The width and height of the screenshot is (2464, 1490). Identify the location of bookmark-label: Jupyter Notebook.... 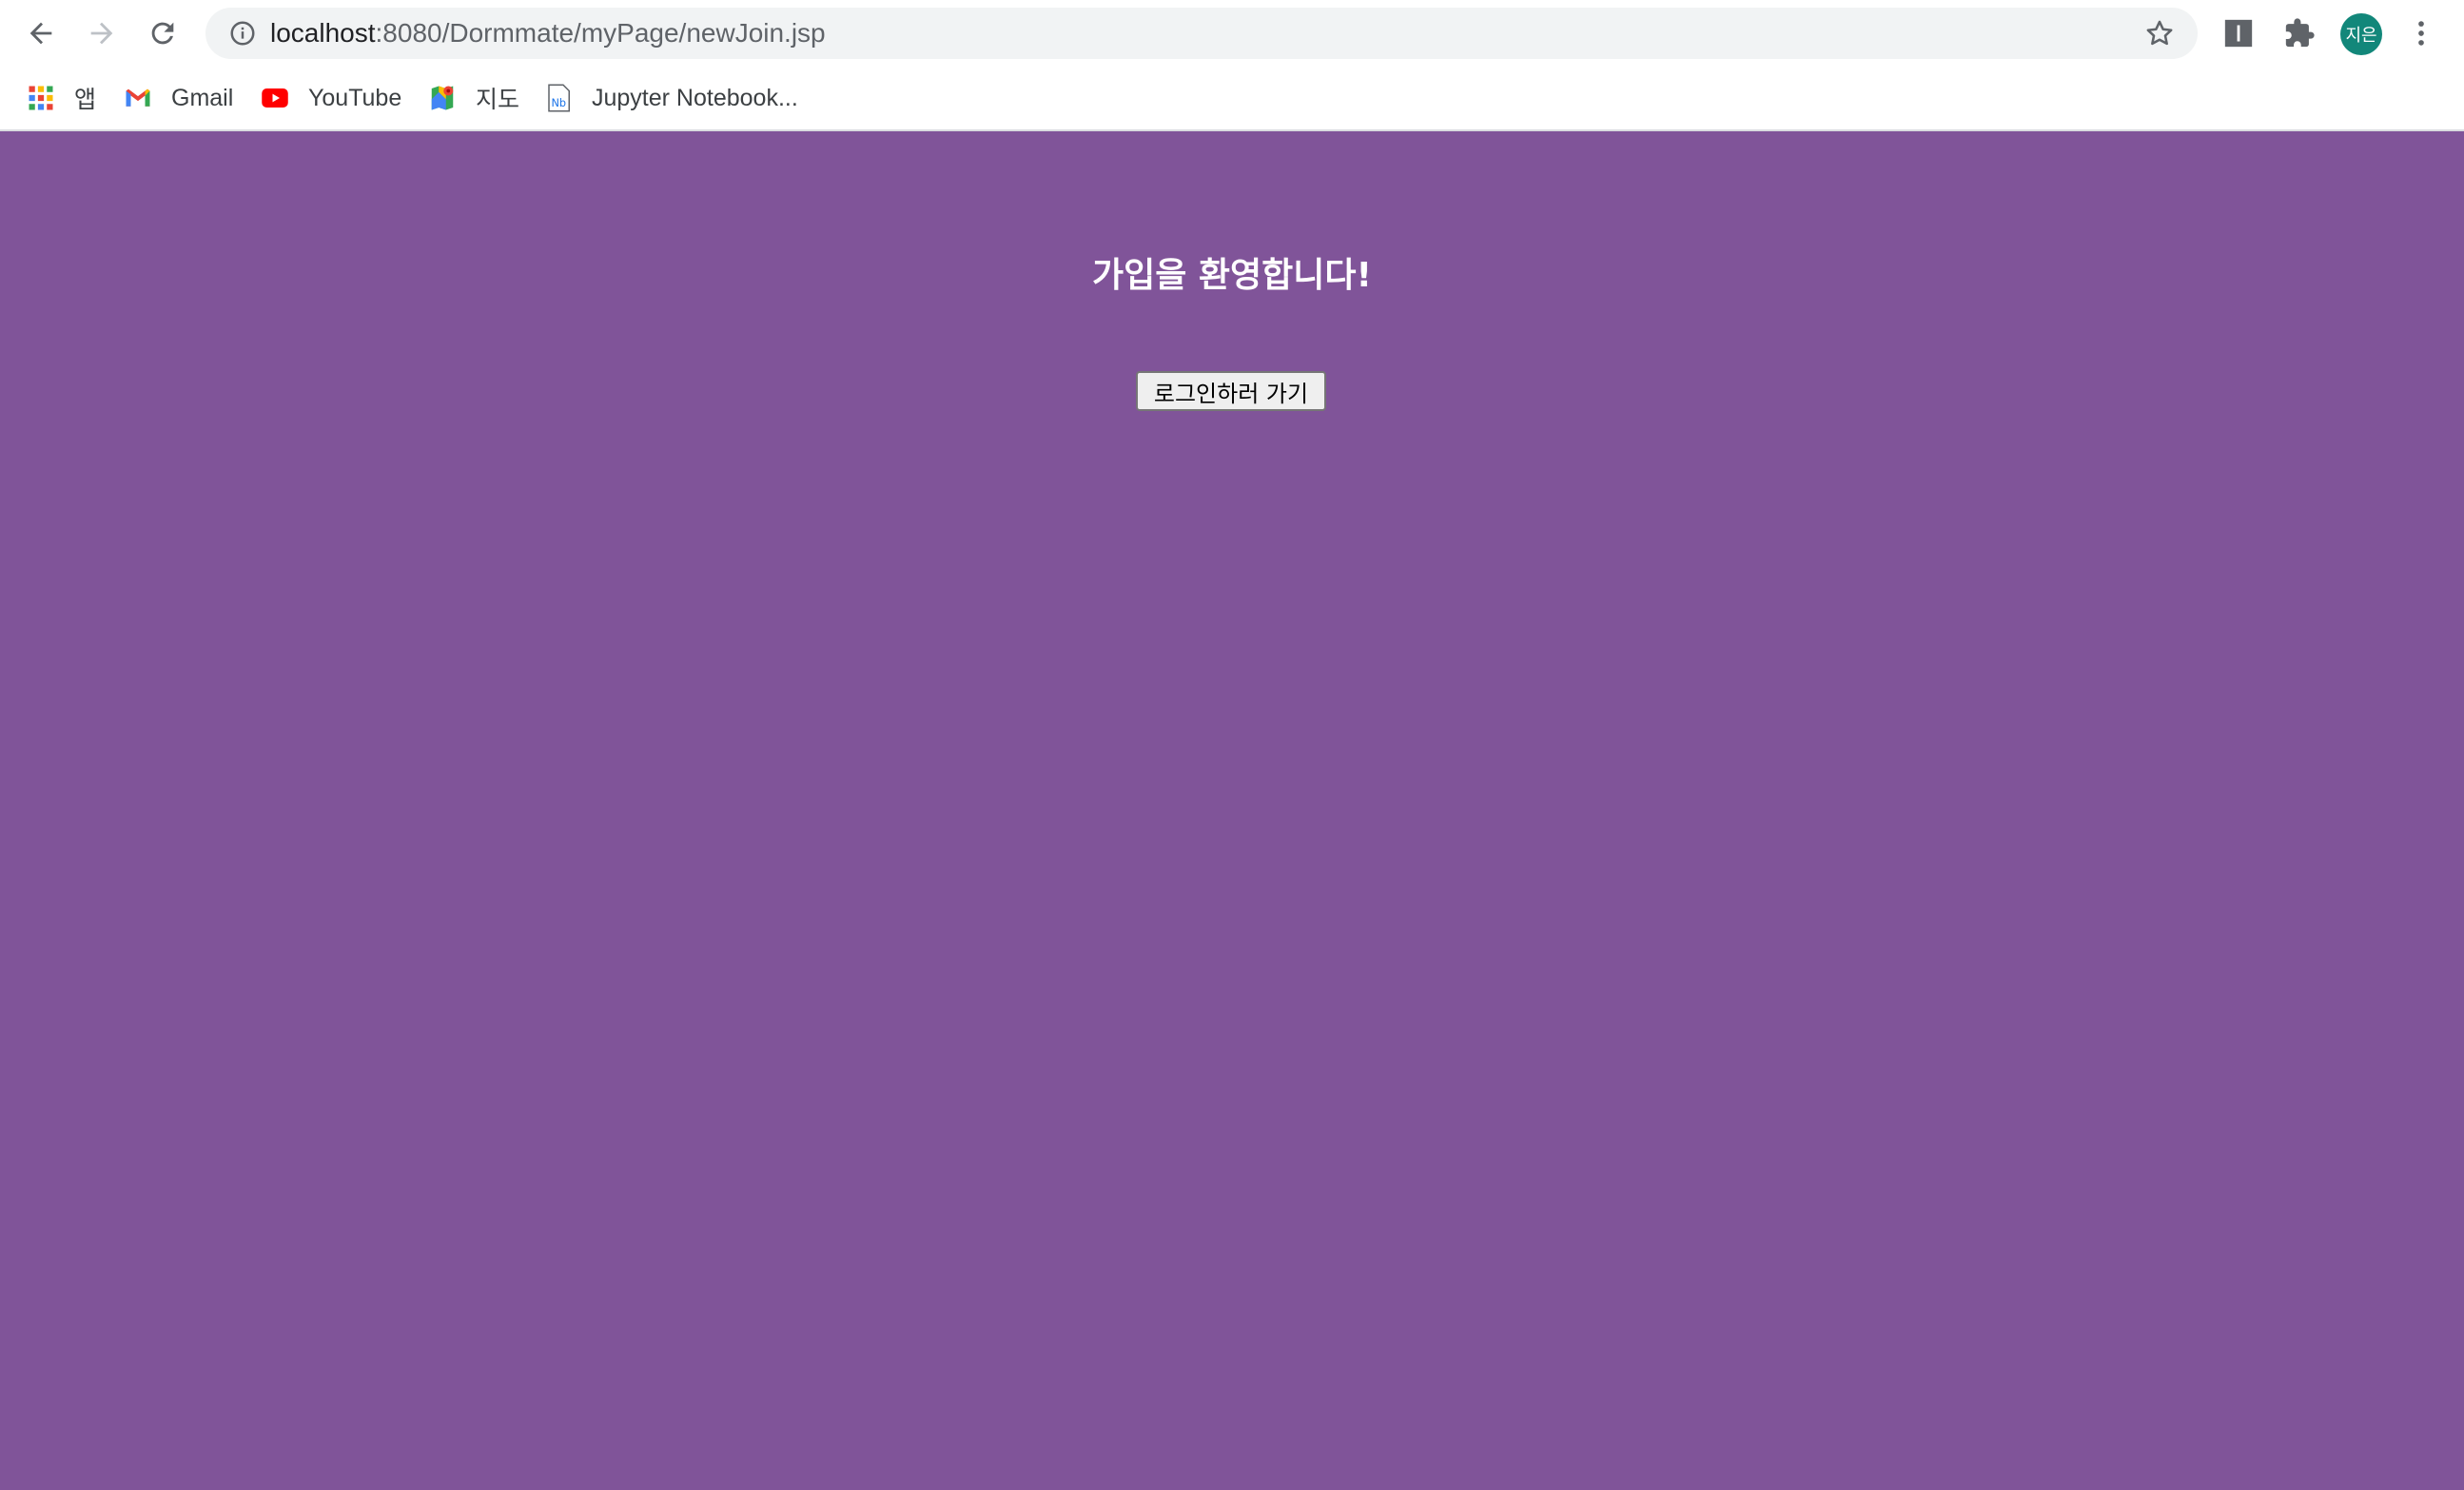
(695, 97).